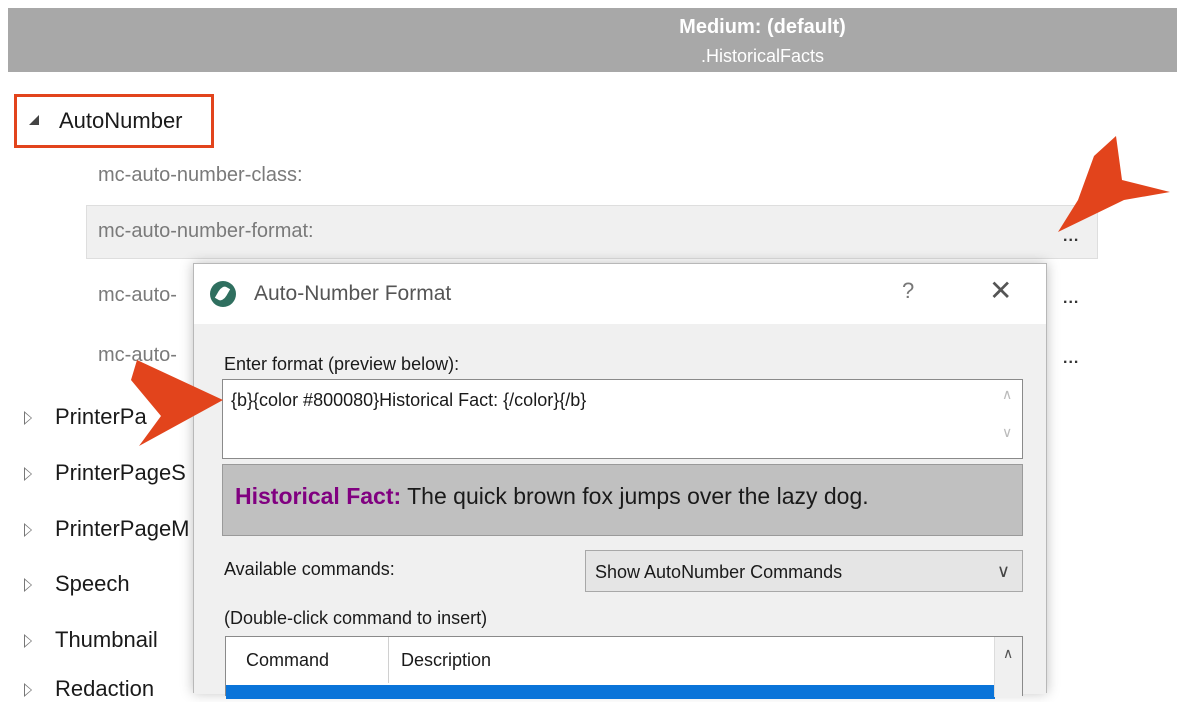 This screenshot has height=702, width=1177. What do you see at coordinates (620, 294) in the screenshot?
I see `dialog-titlebar: Auto-Number Format ? ✕` at bounding box center [620, 294].